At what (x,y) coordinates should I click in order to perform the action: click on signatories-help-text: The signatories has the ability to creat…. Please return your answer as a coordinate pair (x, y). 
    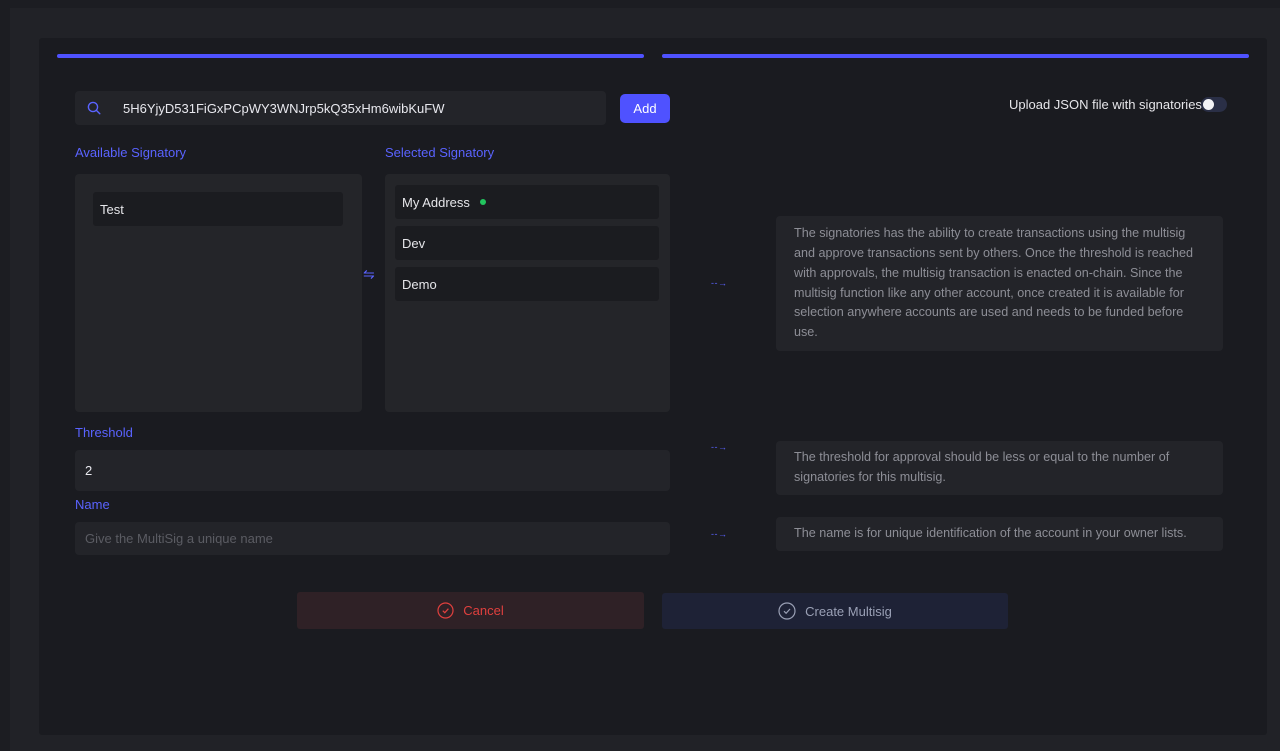
    Looking at the image, I should click on (999, 283).